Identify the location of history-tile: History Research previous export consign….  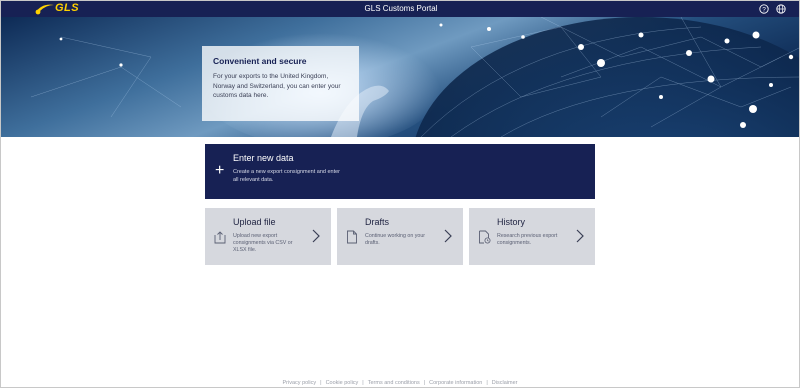
(532, 236).